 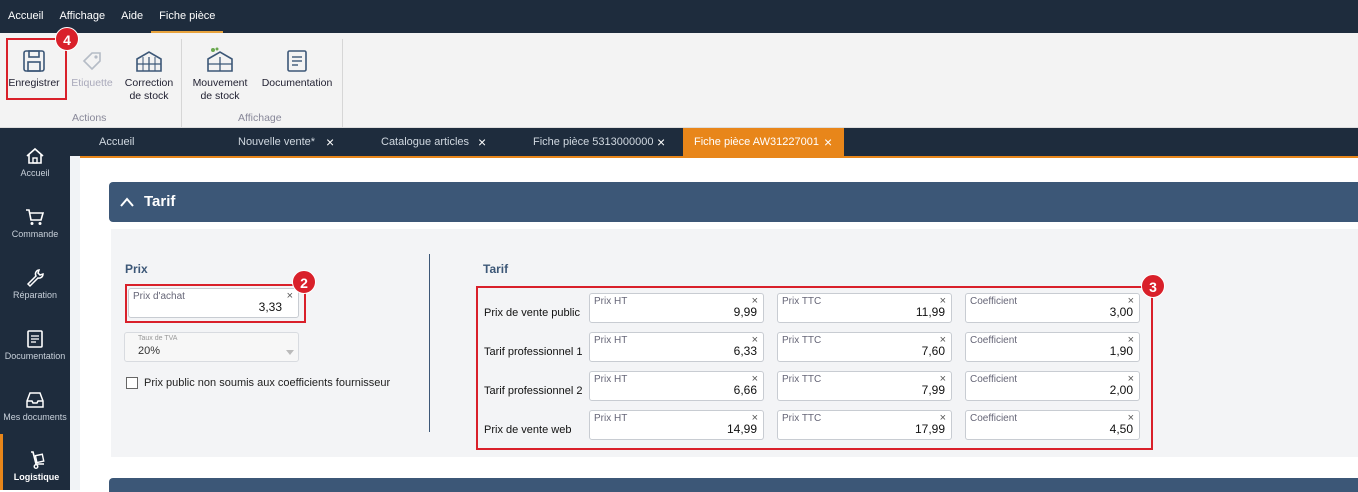 I want to click on tab-catalogue-articles: Catalogue articles ×, so click(x=446, y=142).